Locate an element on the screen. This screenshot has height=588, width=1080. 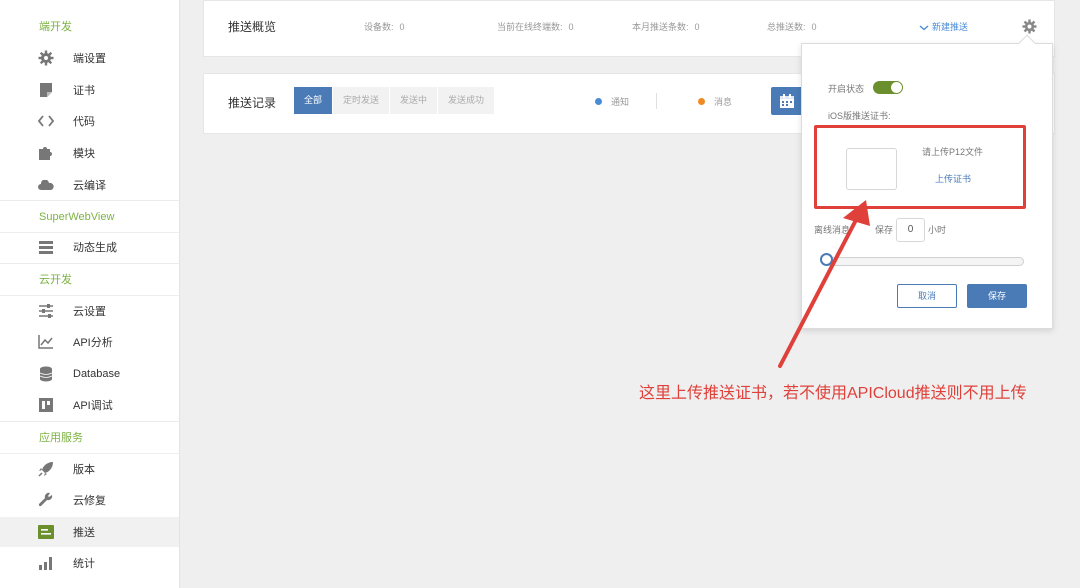
stat-label: 当前在线终端数: is located at coordinates (530, 27).